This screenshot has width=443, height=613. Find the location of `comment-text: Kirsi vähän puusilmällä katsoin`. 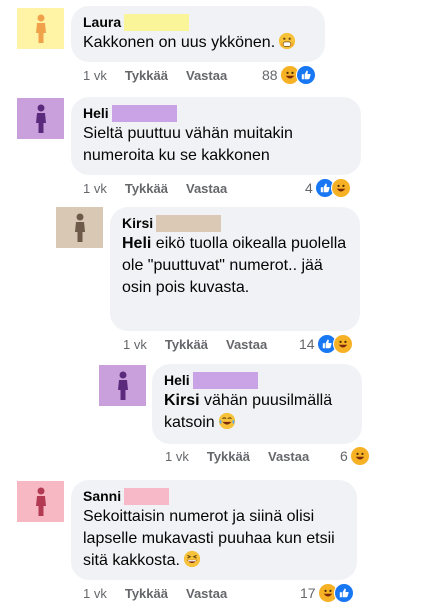

comment-text: Kirsi vähän puusilmällä katsoin is located at coordinates (248, 411).